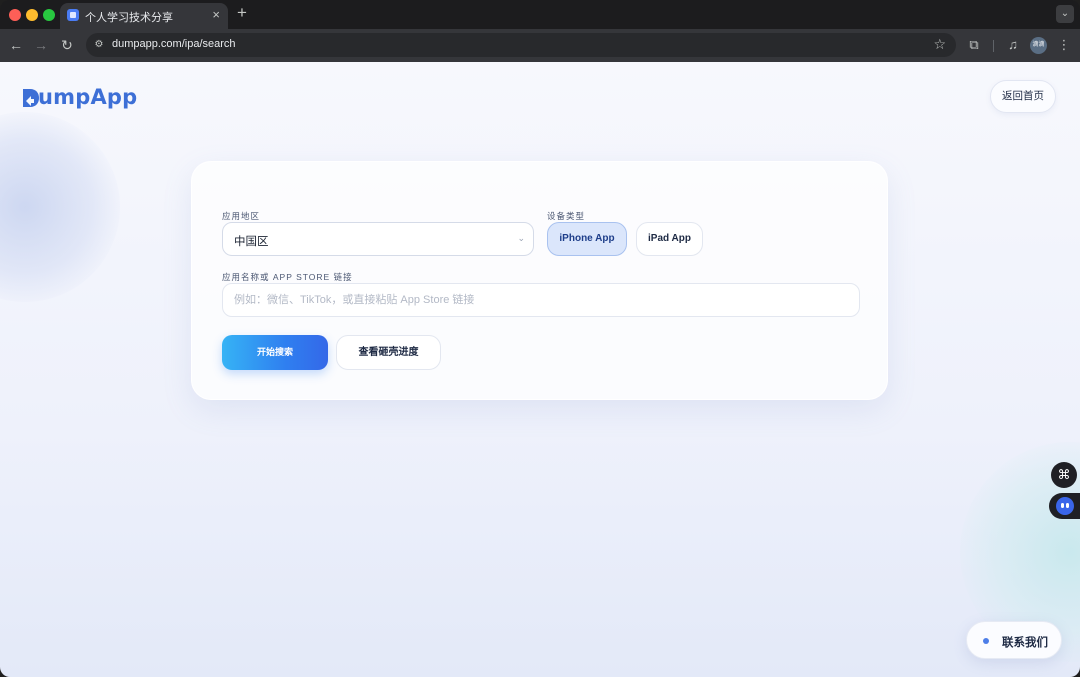 This screenshot has height=677, width=1080. What do you see at coordinates (30, 97) in the screenshot?
I see `logo-d-mark-icon` at bounding box center [30, 97].